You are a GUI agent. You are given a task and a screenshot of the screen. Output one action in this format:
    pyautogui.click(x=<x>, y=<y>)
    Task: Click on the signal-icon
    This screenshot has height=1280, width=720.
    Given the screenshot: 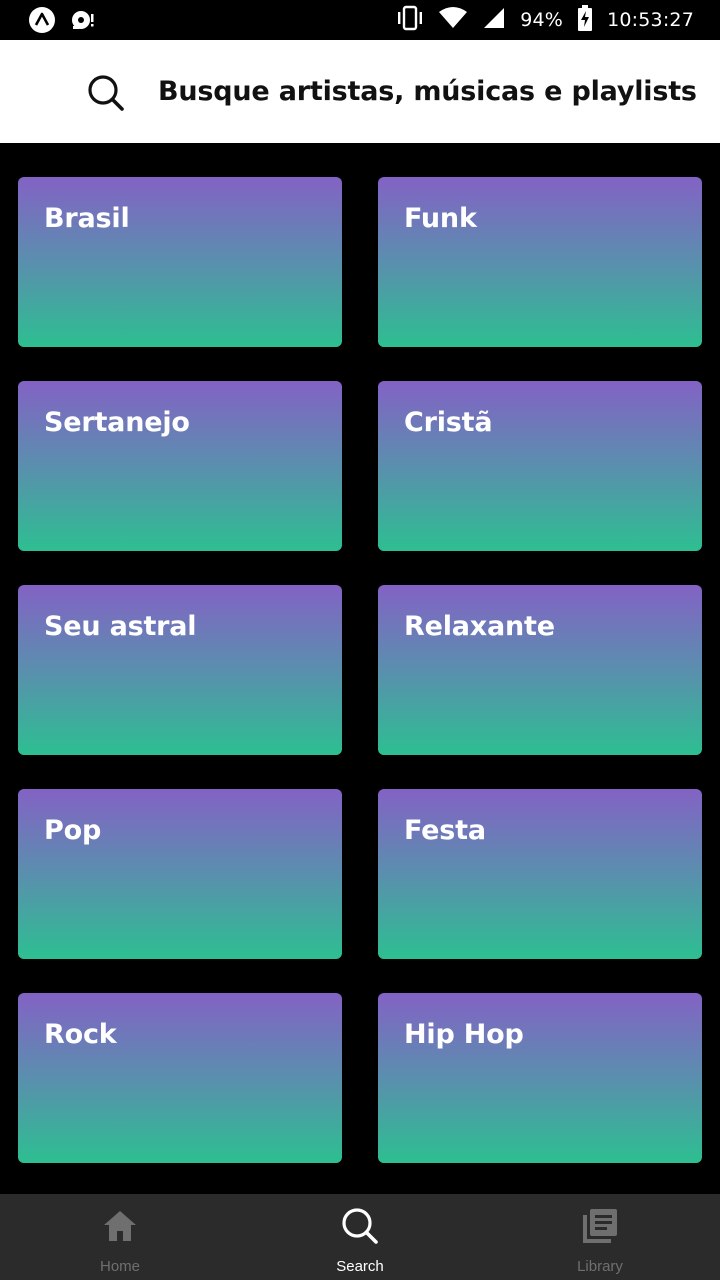 What is the action you would take?
    pyautogui.click(x=494, y=20)
    